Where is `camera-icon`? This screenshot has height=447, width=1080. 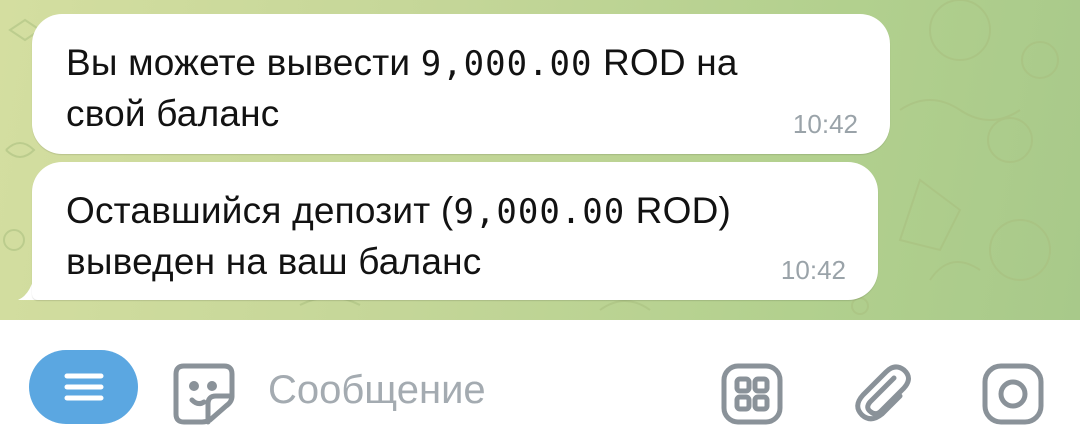 camera-icon is located at coordinates (1013, 394).